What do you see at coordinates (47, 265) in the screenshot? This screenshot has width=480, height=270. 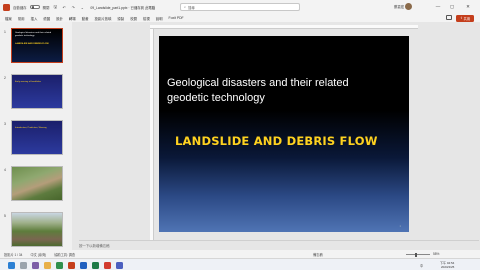 I see `file-explorer-icon` at bounding box center [47, 265].